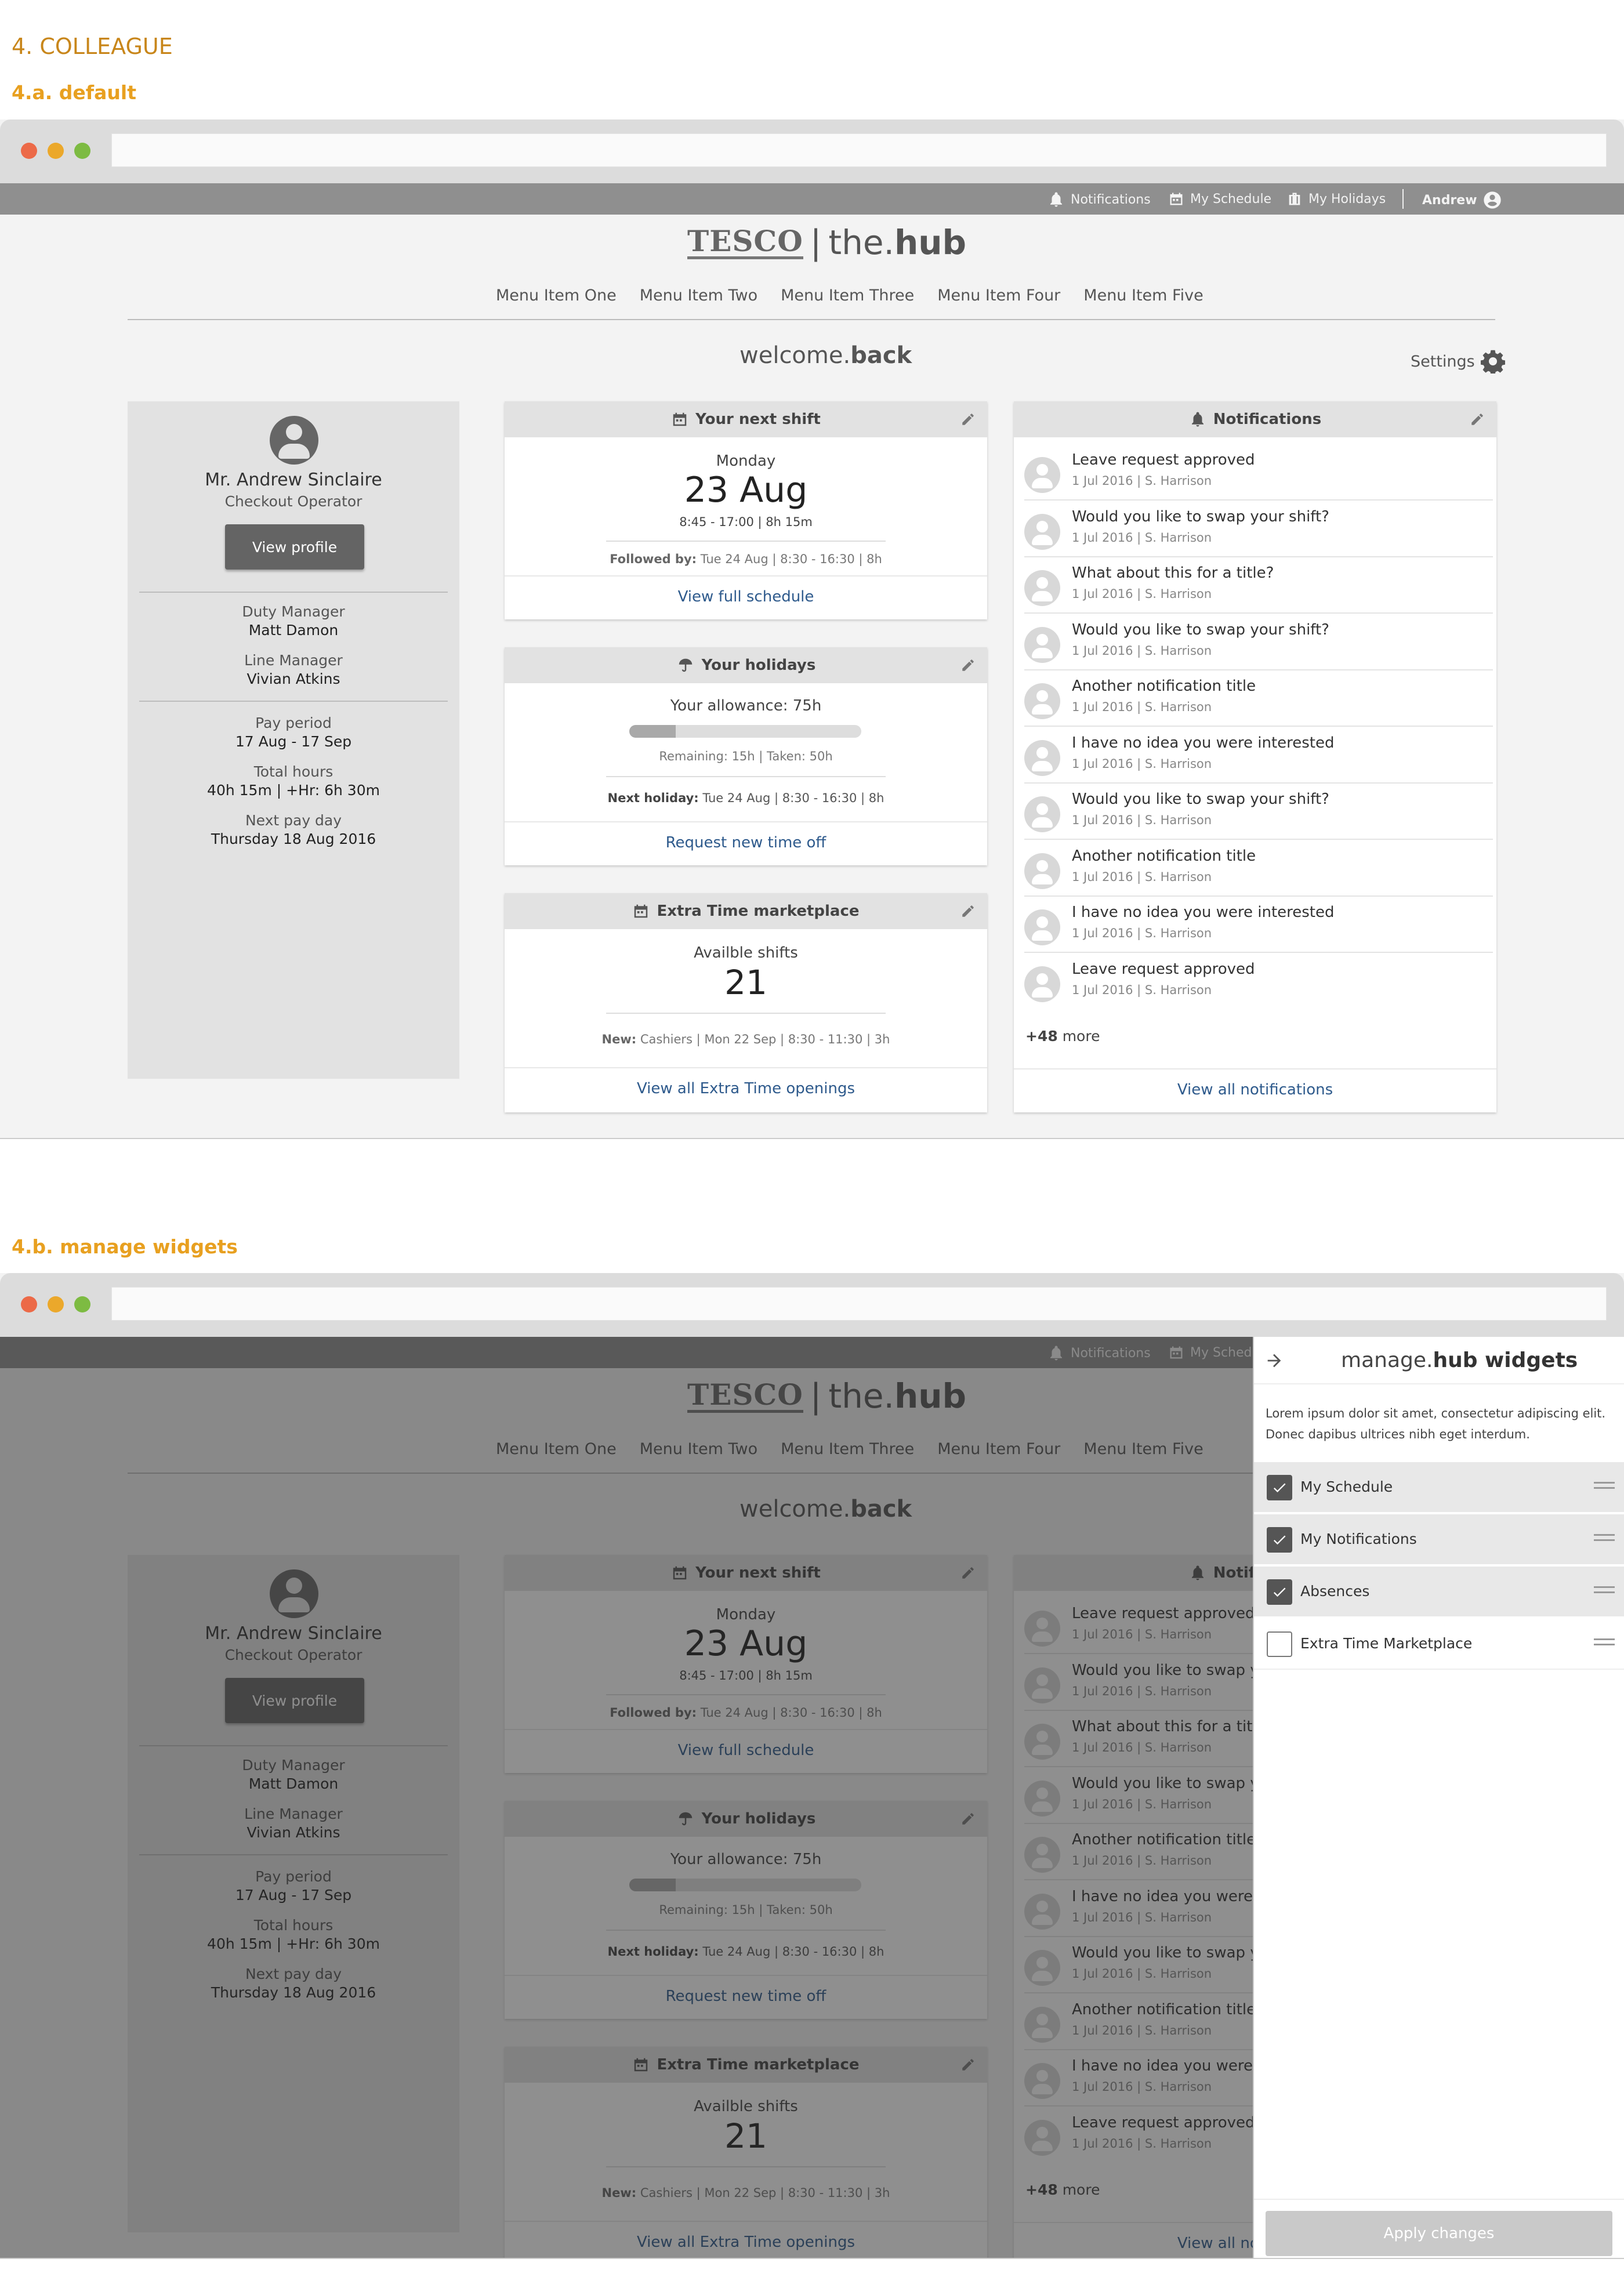 The image size is (1624, 2277). Describe the element at coordinates (1255, 1089) in the screenshot. I see `view-all-notifications-link: View all notifications` at that location.